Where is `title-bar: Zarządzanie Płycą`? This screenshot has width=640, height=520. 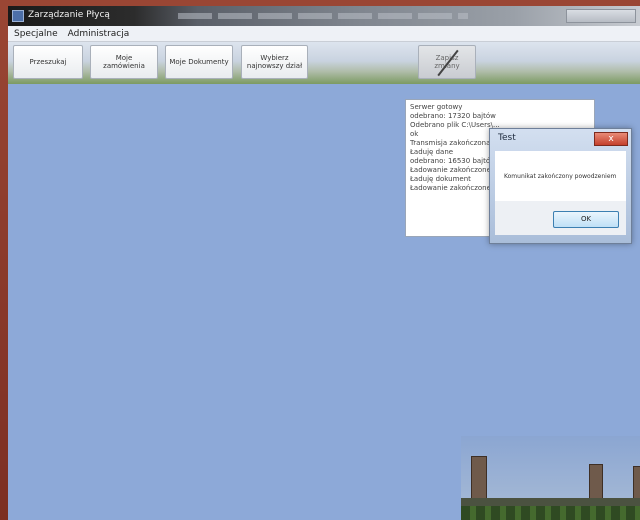
title-bar: Zarządzanie Płycą is located at coordinates (324, 16).